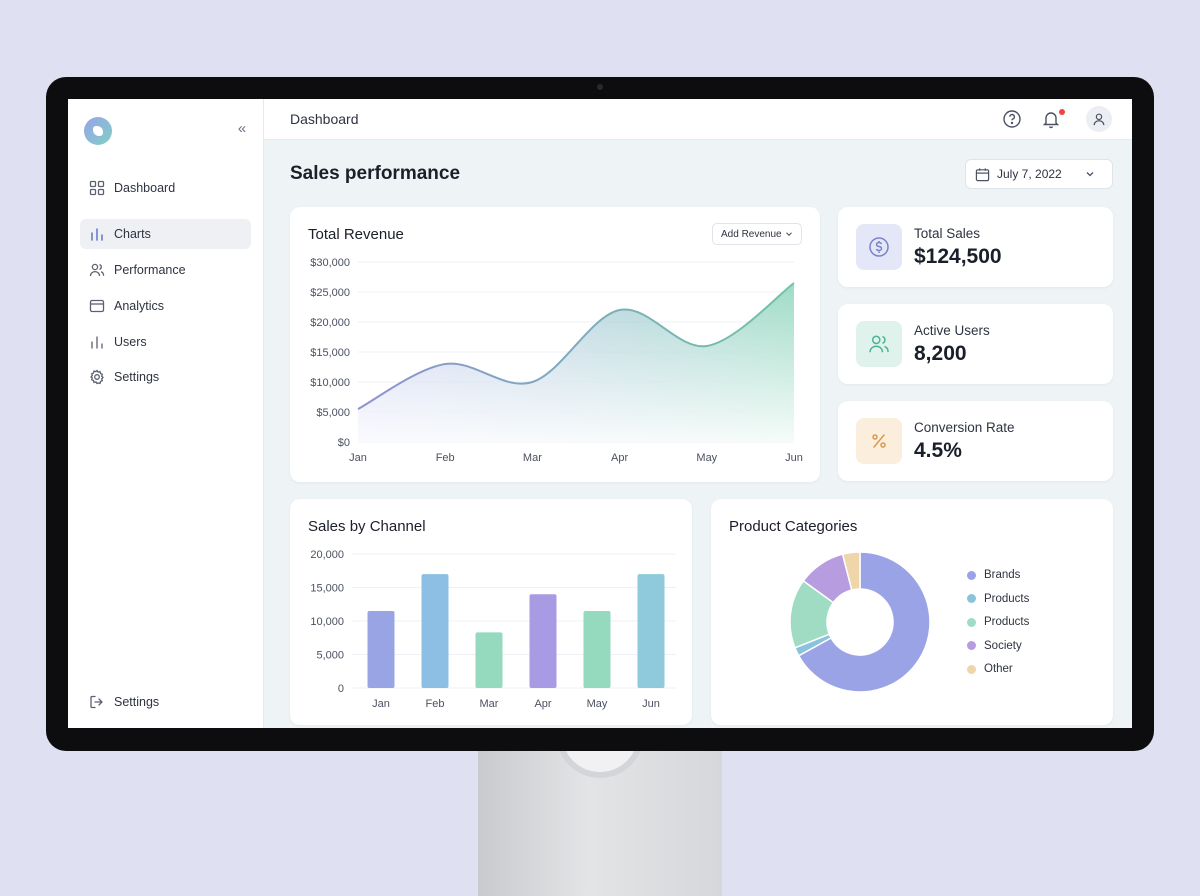  I want to click on sidebar-item-analytics: Analytics, so click(165, 306).